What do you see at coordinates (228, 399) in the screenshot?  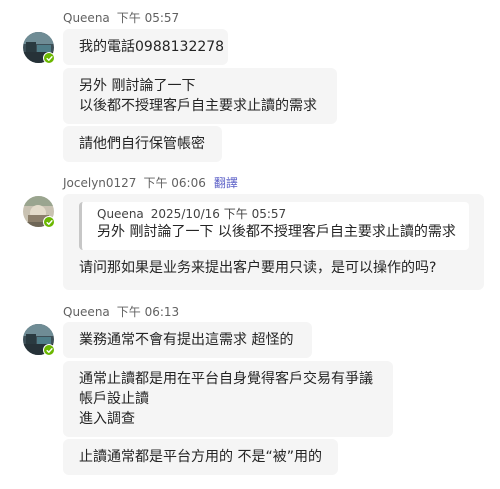 I see `message-bubble: 通常止讀都是用在平台自身覺得客戶交易有爭議 帳戶設止讀 進入調查` at bounding box center [228, 399].